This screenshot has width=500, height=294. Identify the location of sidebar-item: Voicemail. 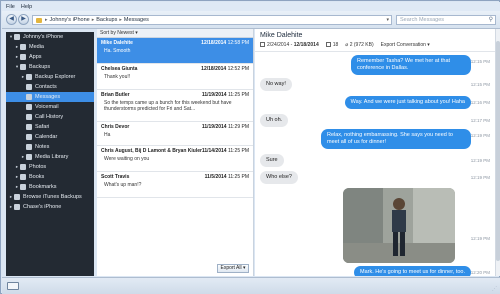
(50, 107).